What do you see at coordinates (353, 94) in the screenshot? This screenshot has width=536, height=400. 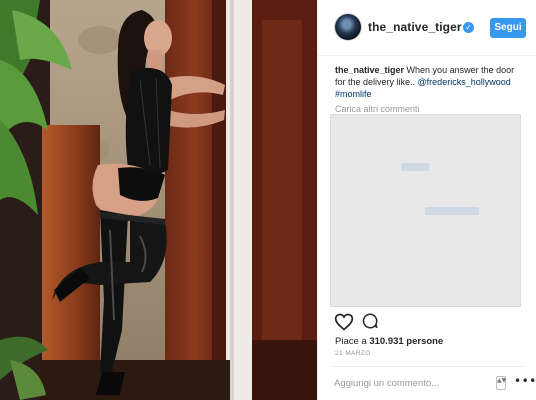 I see `caption-hashtag: #momlife` at bounding box center [353, 94].